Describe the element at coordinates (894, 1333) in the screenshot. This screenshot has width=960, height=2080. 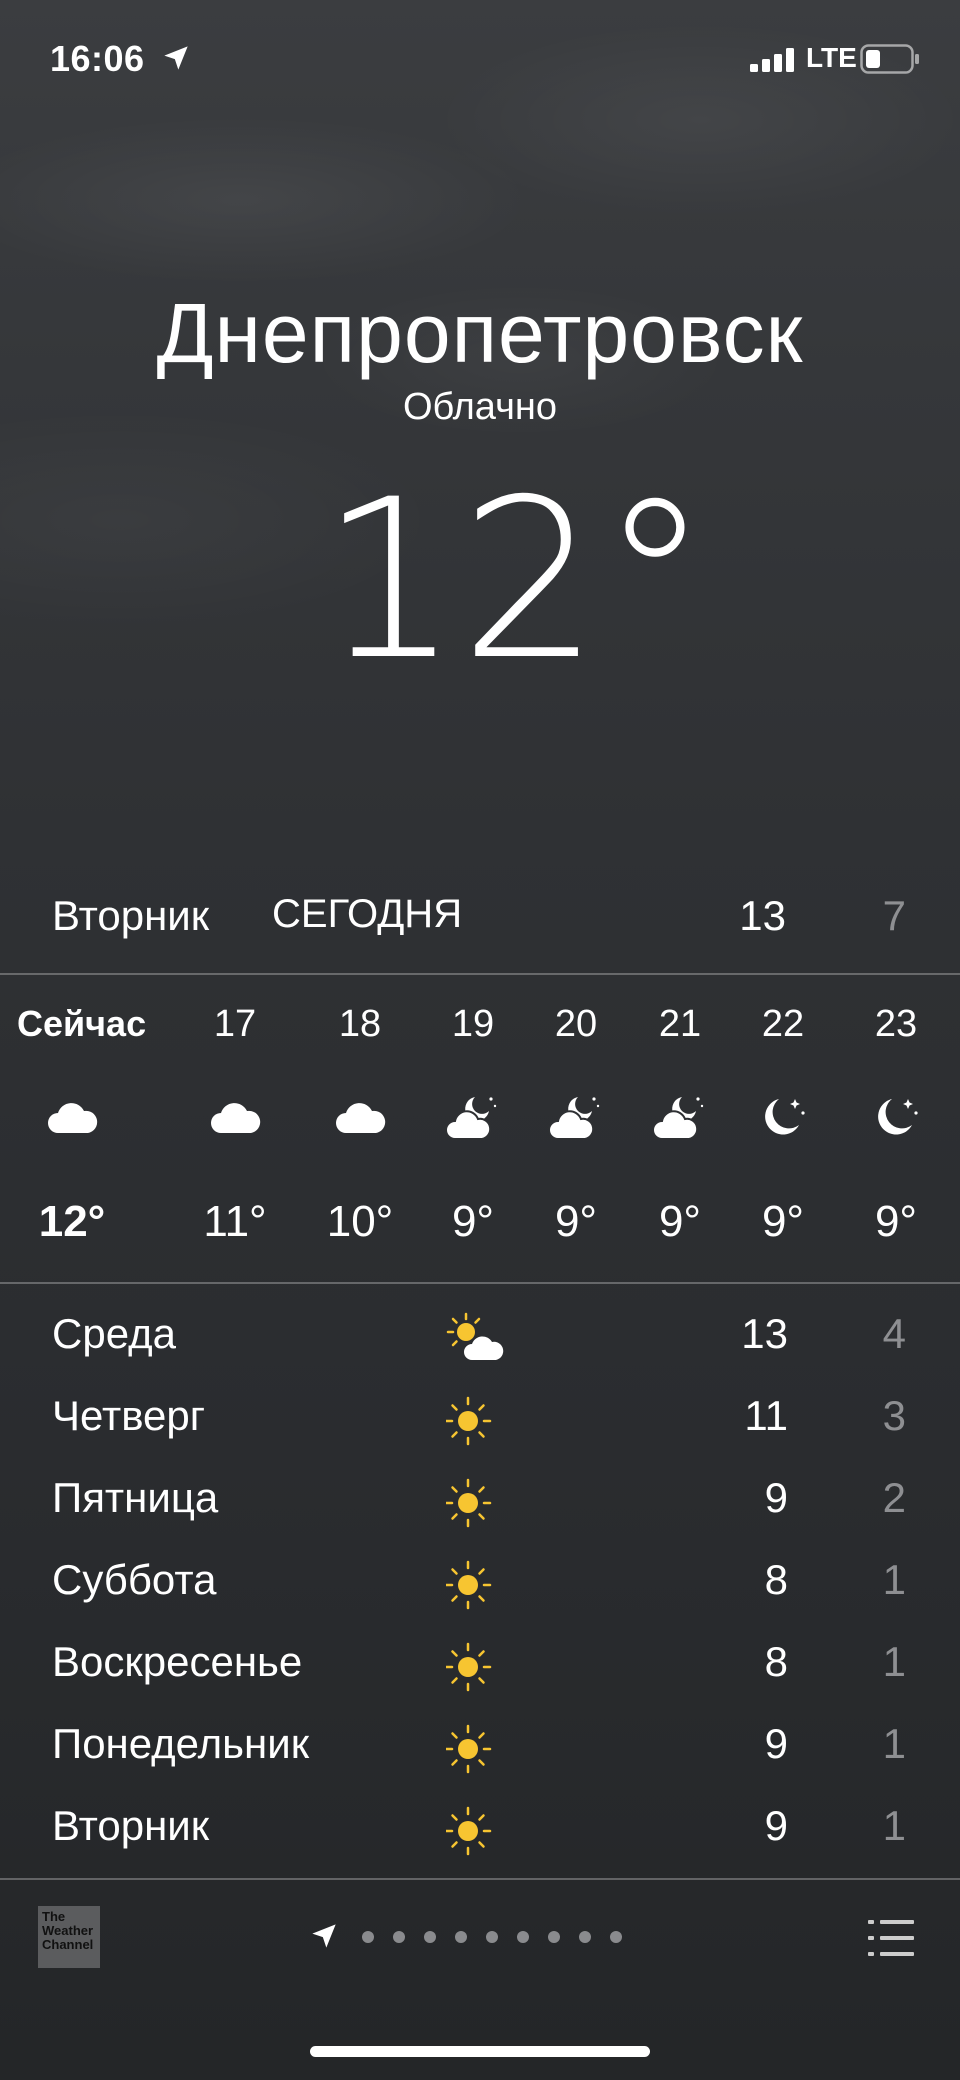
I see `day-low: 4` at that location.